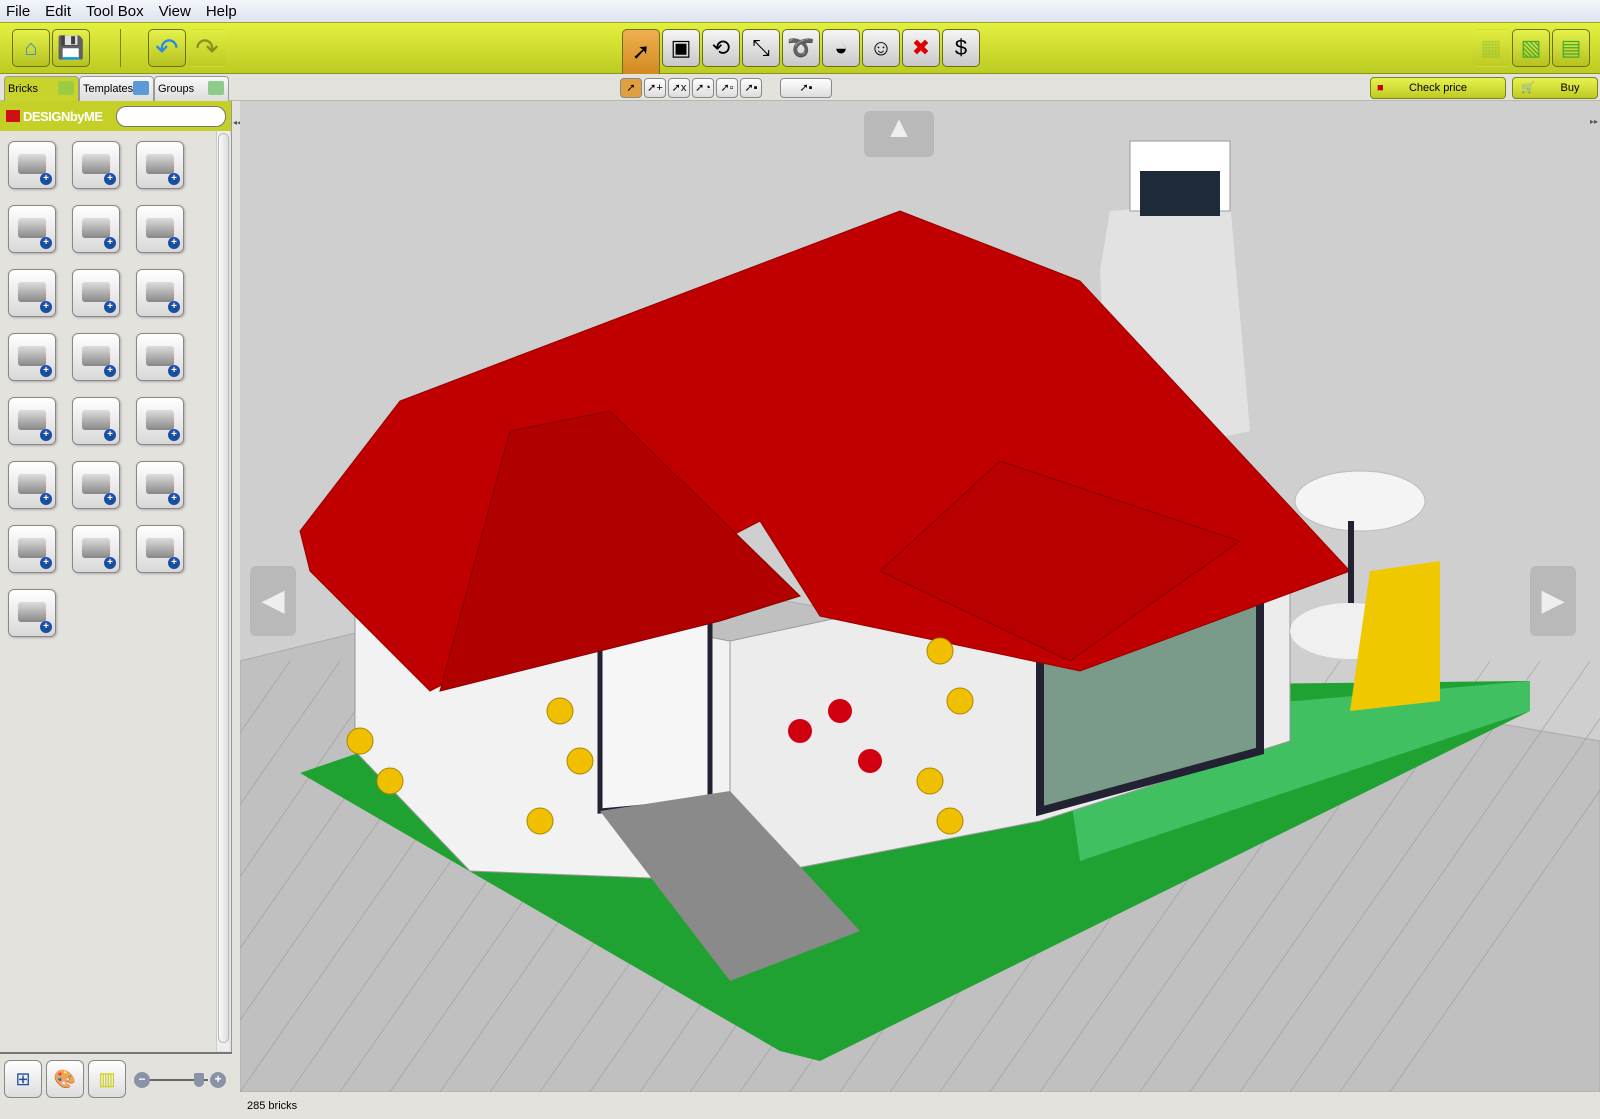 This screenshot has width=1600, height=1119. What do you see at coordinates (751, 88) in the screenshot?
I see `select-mode-button: ➚▪` at bounding box center [751, 88].